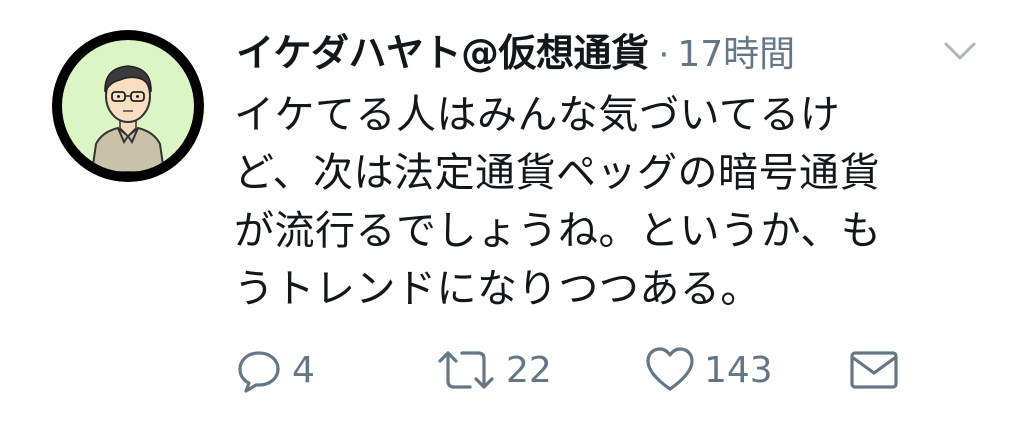  What do you see at coordinates (128, 118) in the screenshot?
I see `person-illustration` at bounding box center [128, 118].